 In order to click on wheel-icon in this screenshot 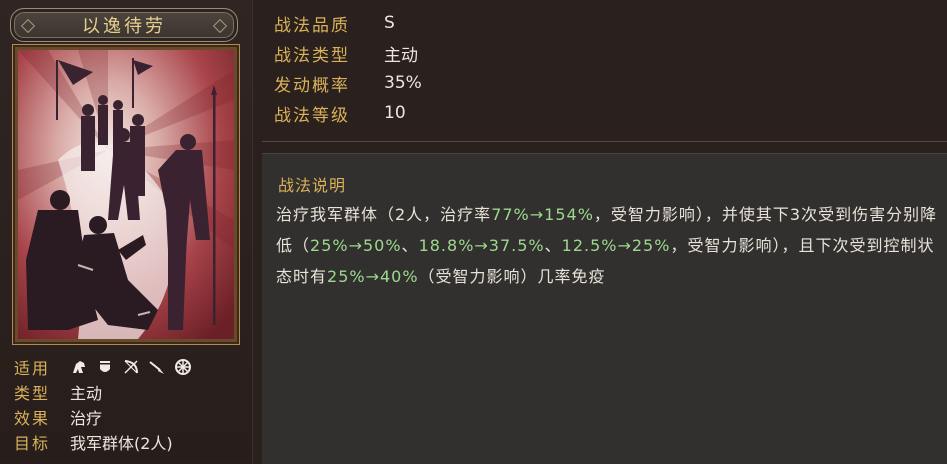, I will do `click(183, 367)`.